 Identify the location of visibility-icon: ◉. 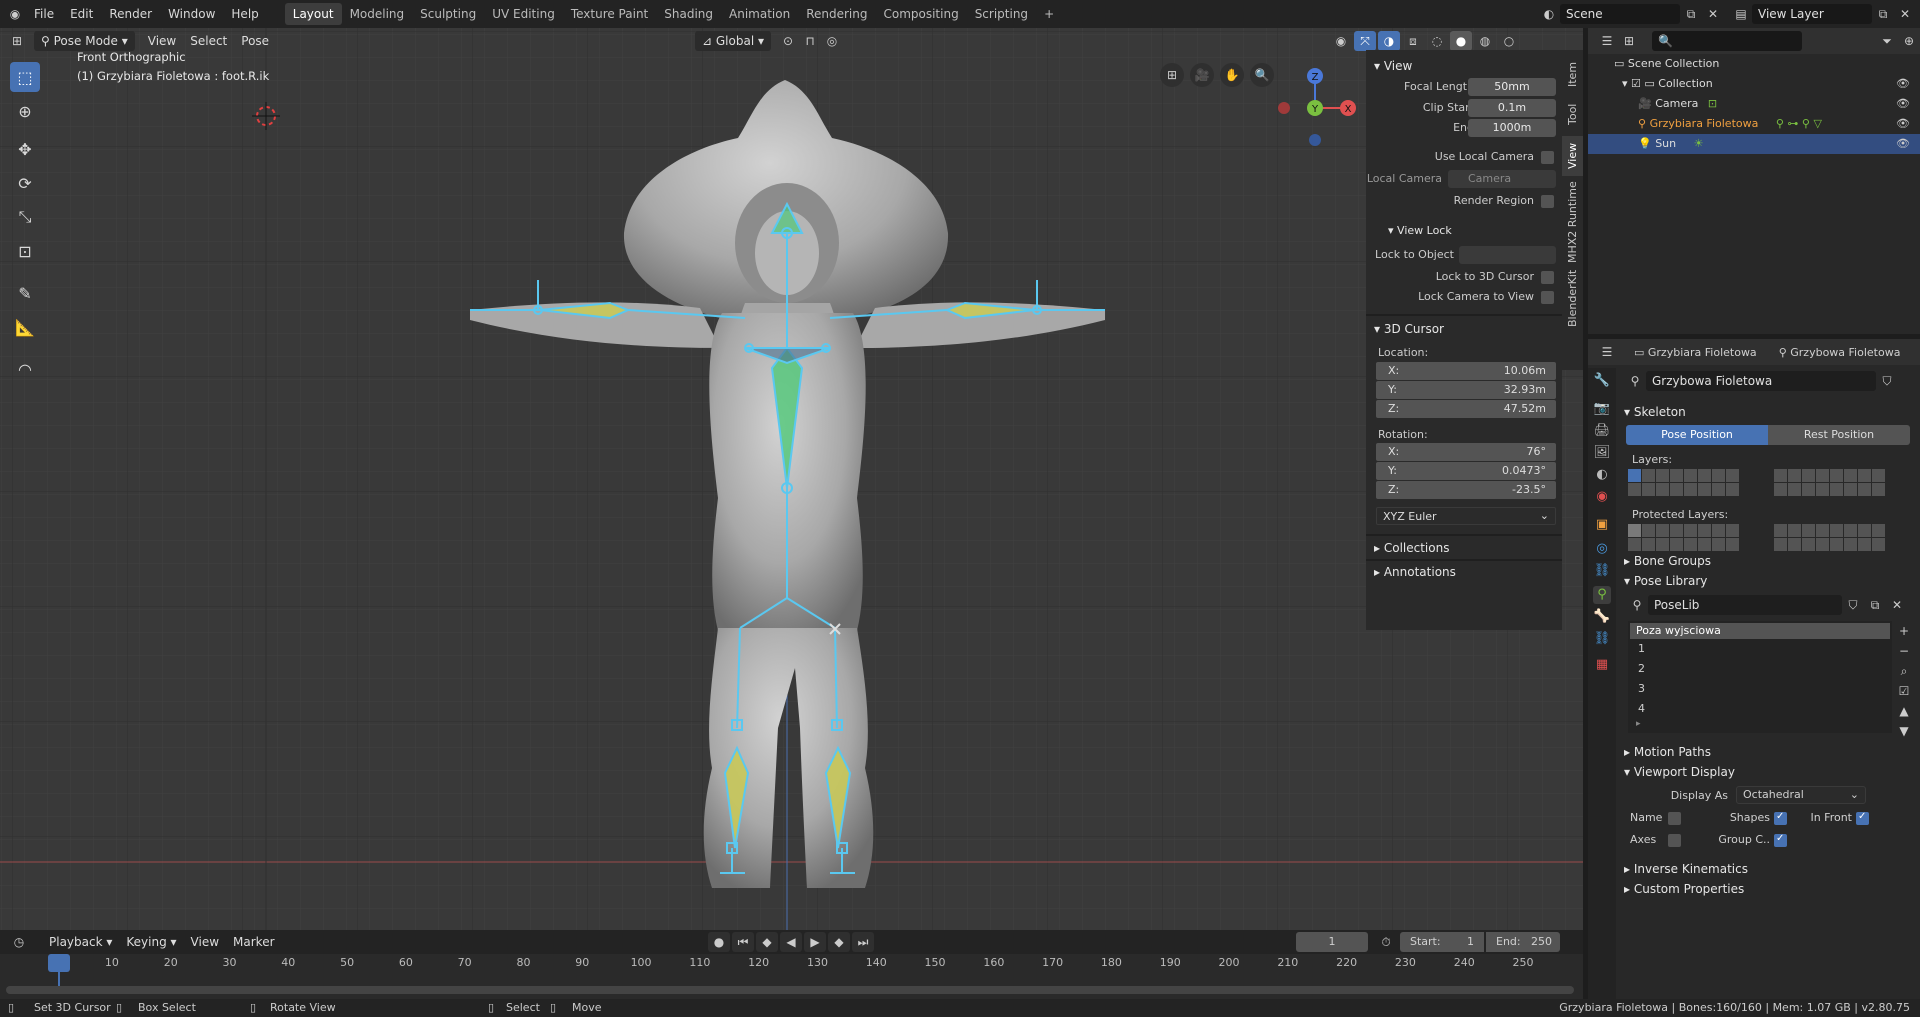
(1341, 41).